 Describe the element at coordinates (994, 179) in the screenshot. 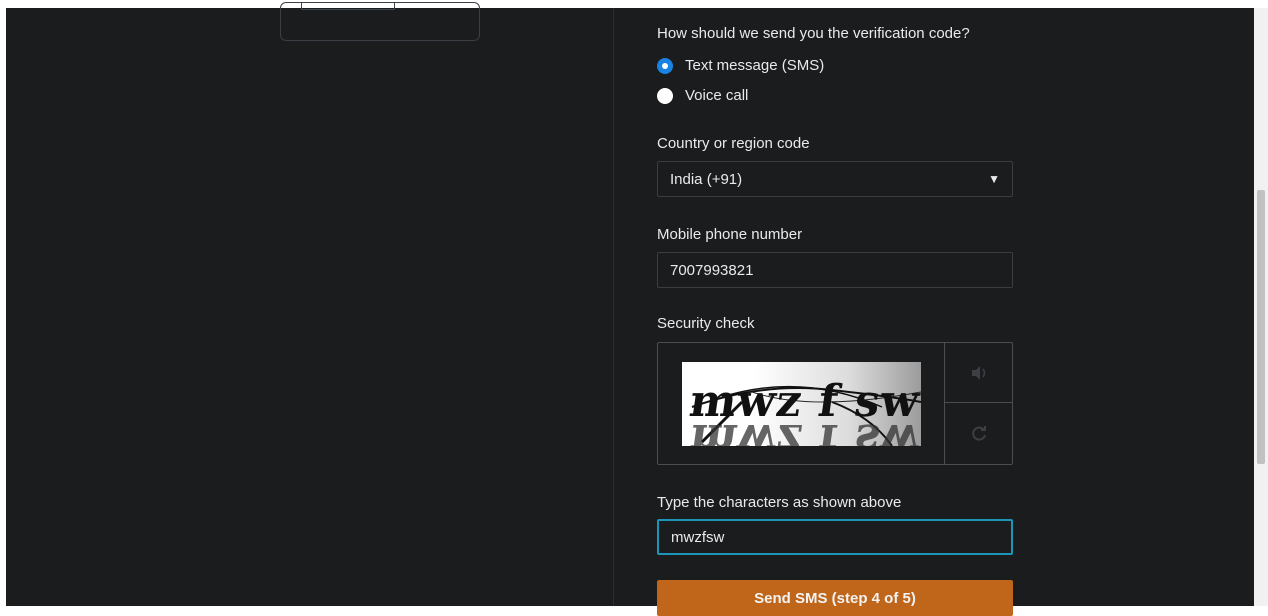

I see `triangle-down-icon: ▼` at that location.